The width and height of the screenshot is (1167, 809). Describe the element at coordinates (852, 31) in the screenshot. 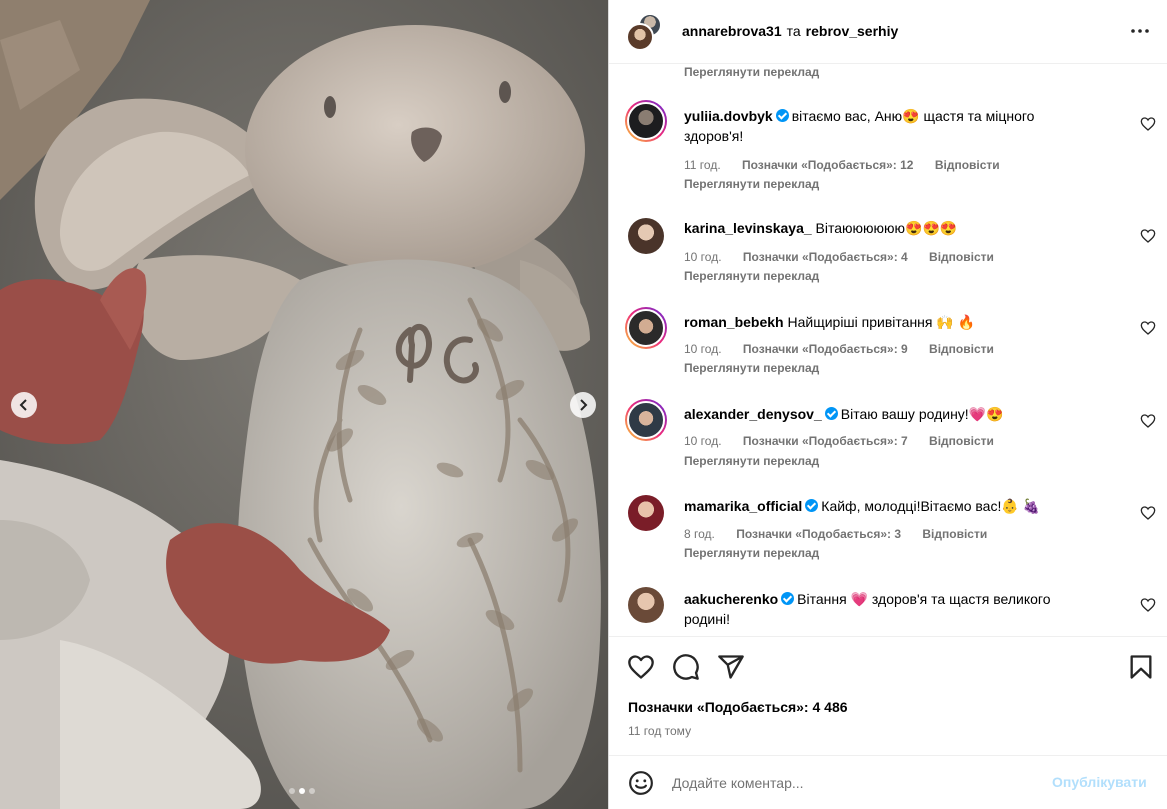

I see `coauthor-username: rebrov_serhiy` at that location.